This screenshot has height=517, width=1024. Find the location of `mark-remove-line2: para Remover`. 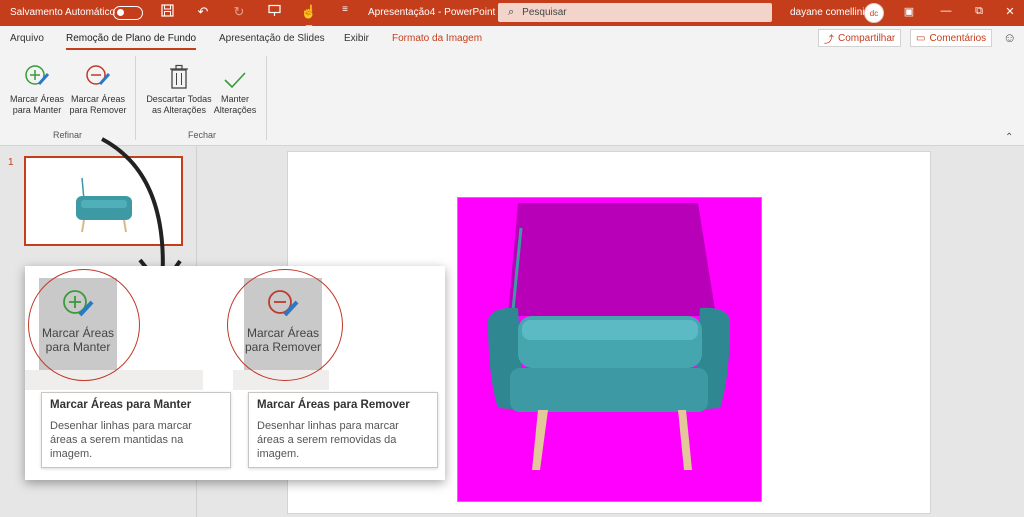

mark-remove-line2: para Remover is located at coordinates (98, 110).